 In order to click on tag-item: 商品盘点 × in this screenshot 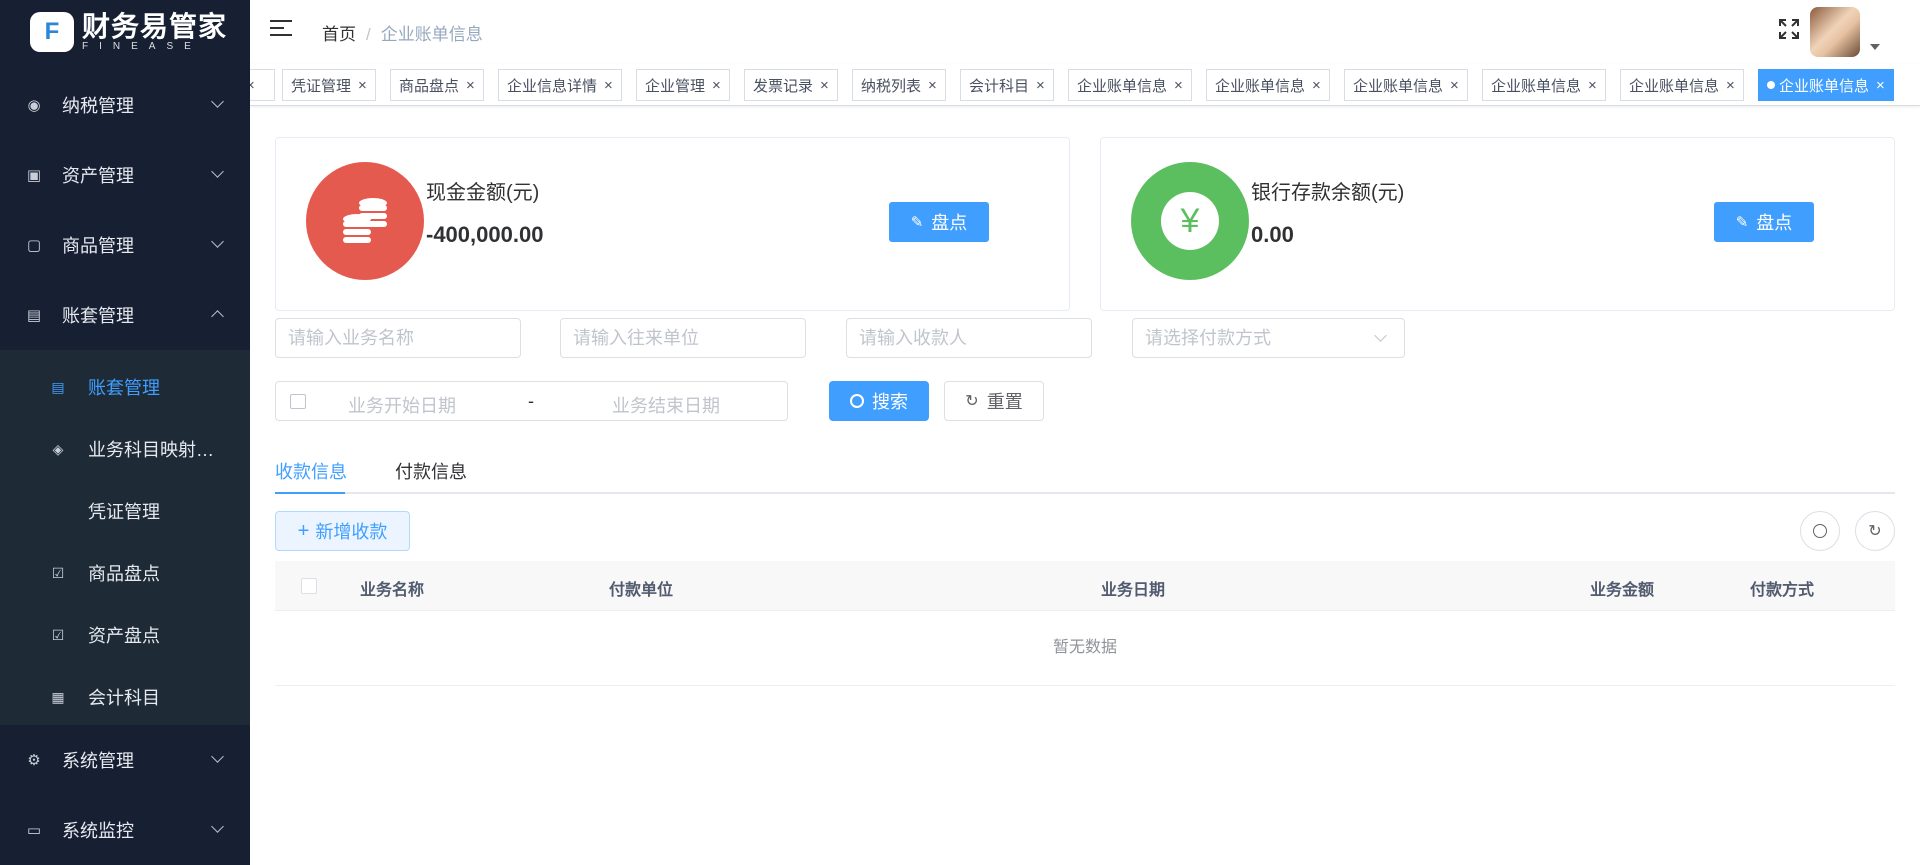, I will do `click(437, 85)`.